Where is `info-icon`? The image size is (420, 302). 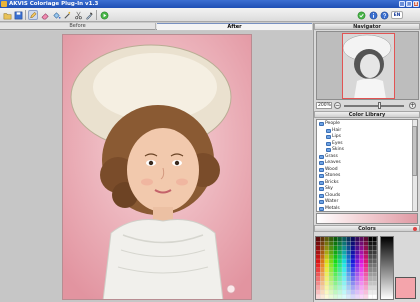
info-icon is located at coordinates (373, 15).